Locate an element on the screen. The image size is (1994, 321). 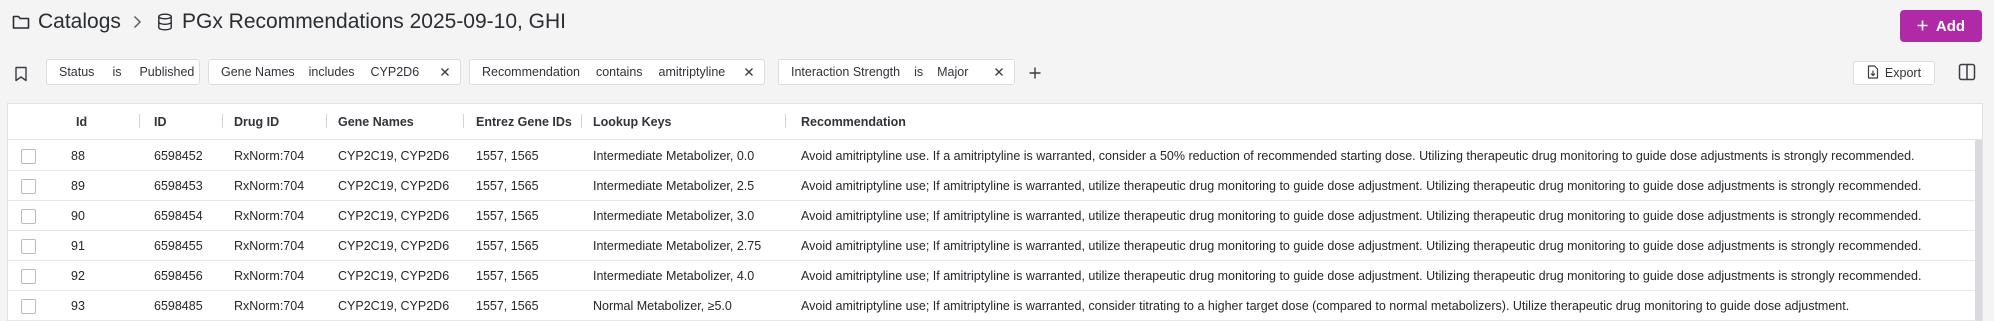
cell-lookup-keys: Intermediate Metabolizer, 2.5 is located at coordinates (674, 186).